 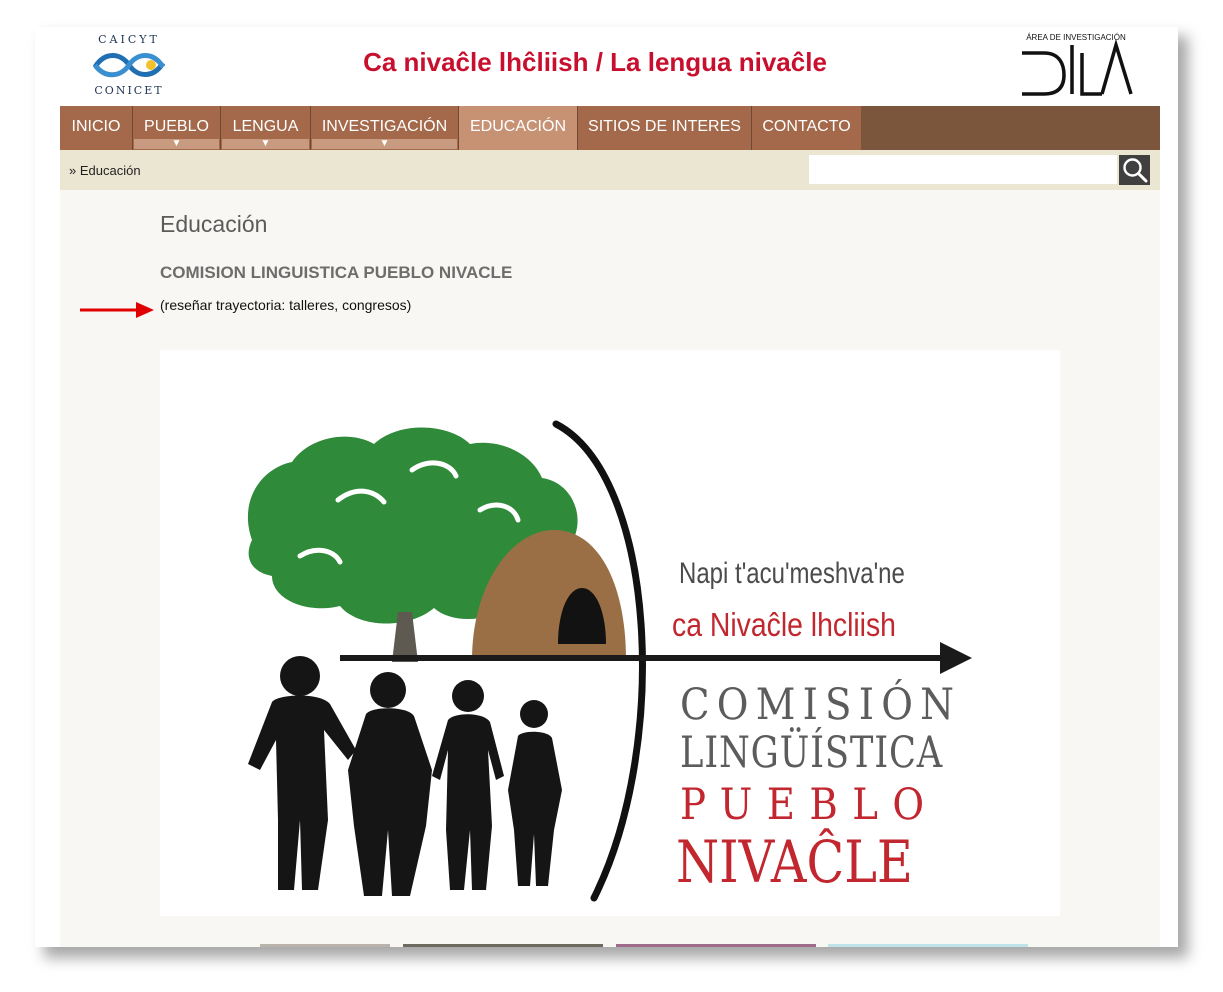 I want to click on nav-item-lengua: LENGUA ▼, so click(x=265, y=128).